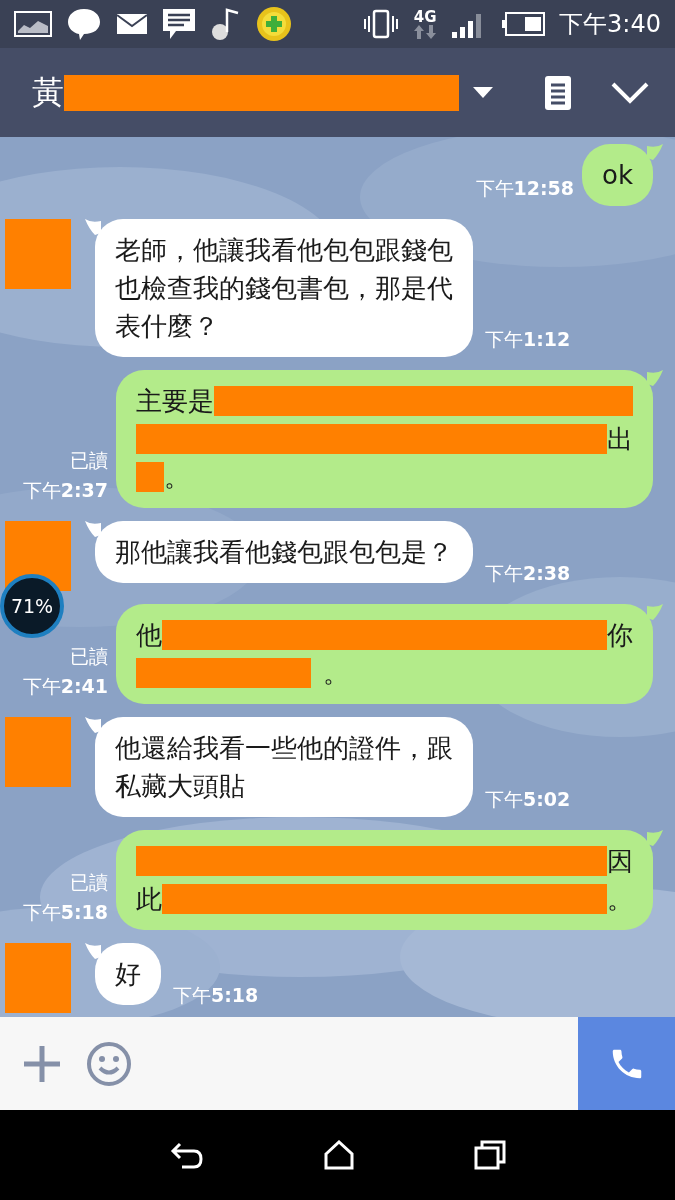  What do you see at coordinates (284, 288) in the screenshot?
I see `message-text: 也檢查我的錢包書包，那是代` at bounding box center [284, 288].